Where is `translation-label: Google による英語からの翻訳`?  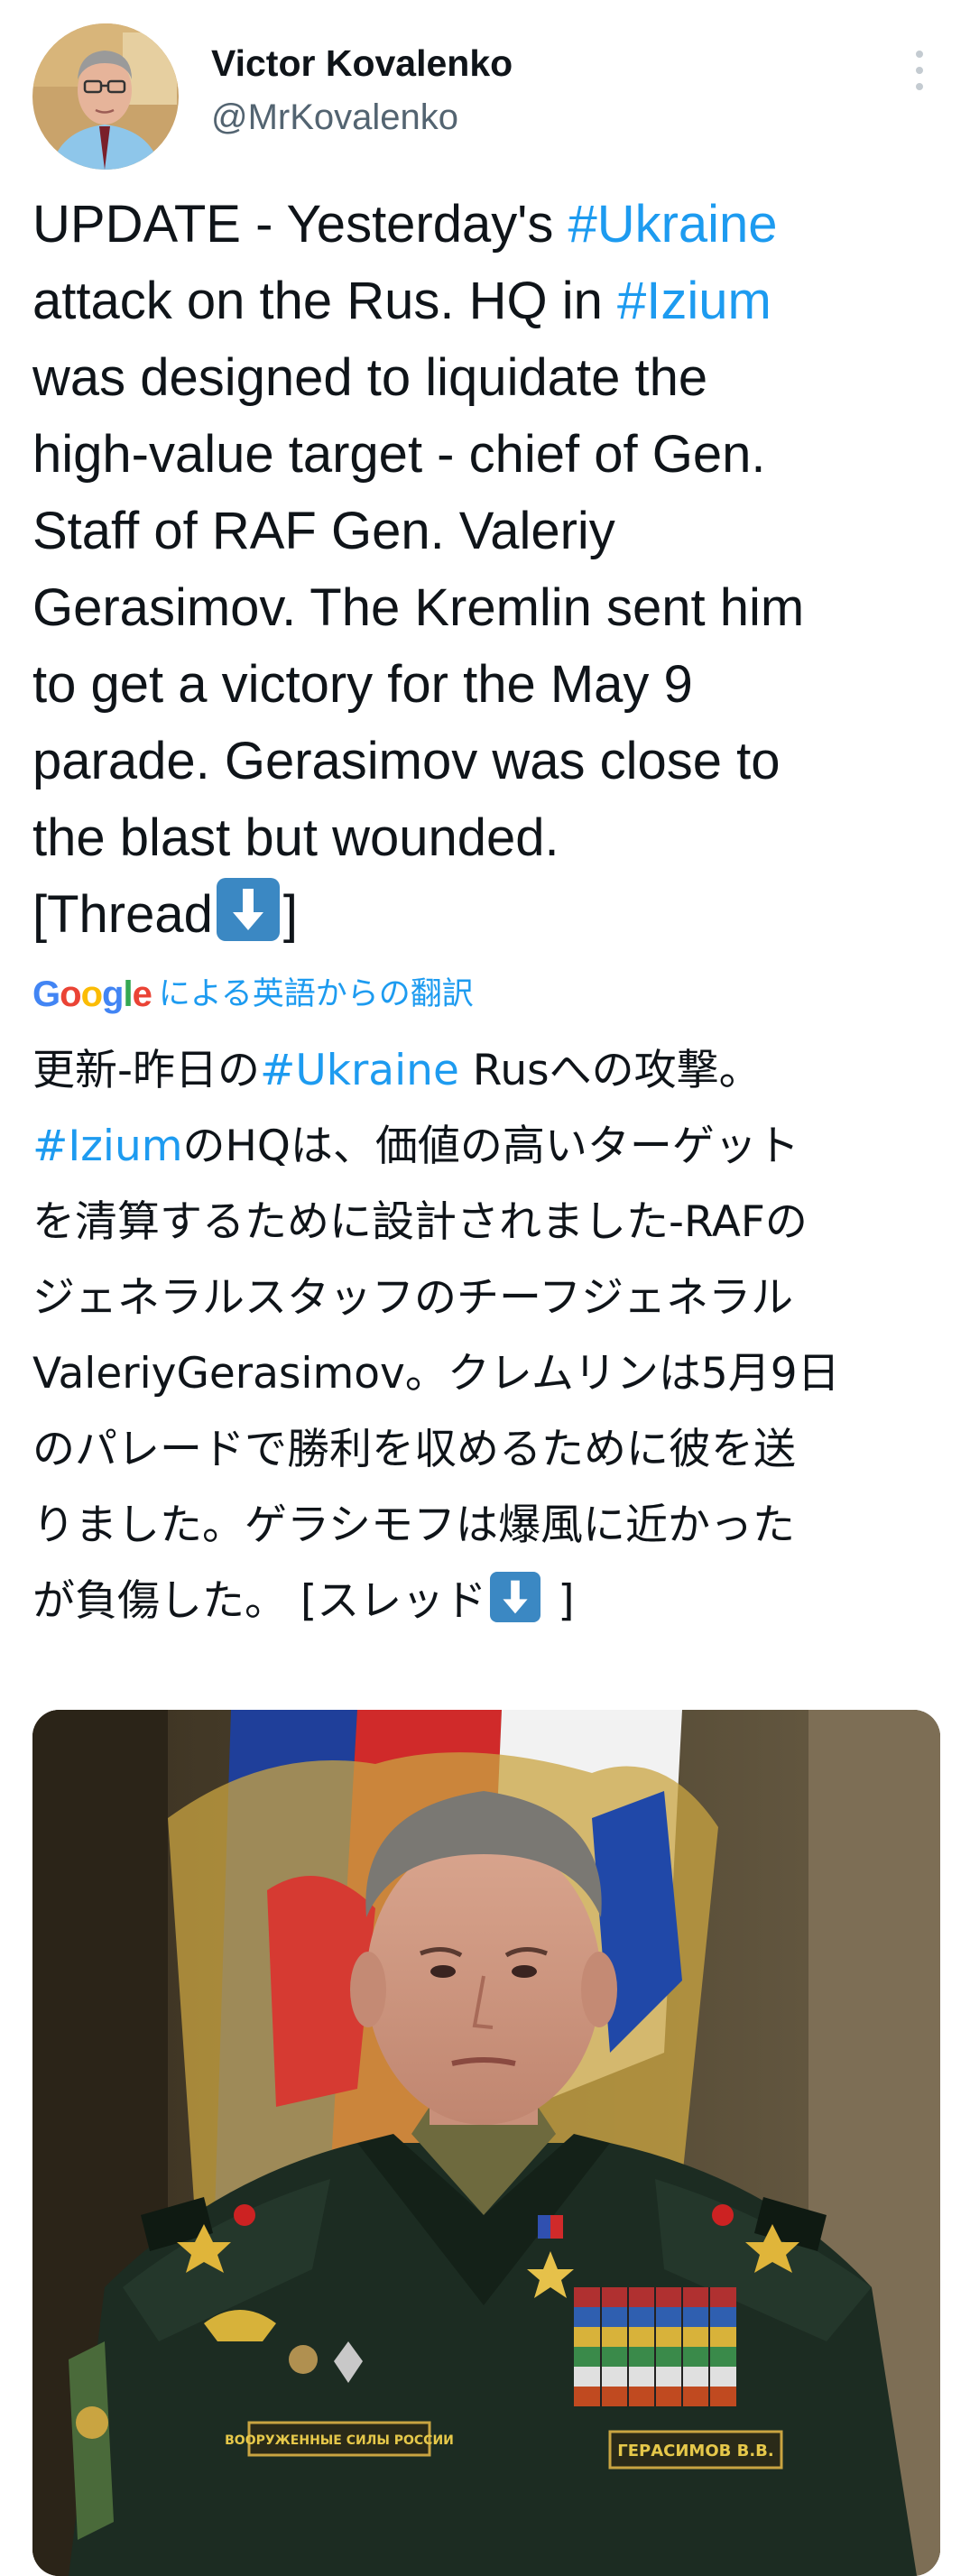
translation-label: Google による英語からの翻訳 is located at coordinates (253, 994).